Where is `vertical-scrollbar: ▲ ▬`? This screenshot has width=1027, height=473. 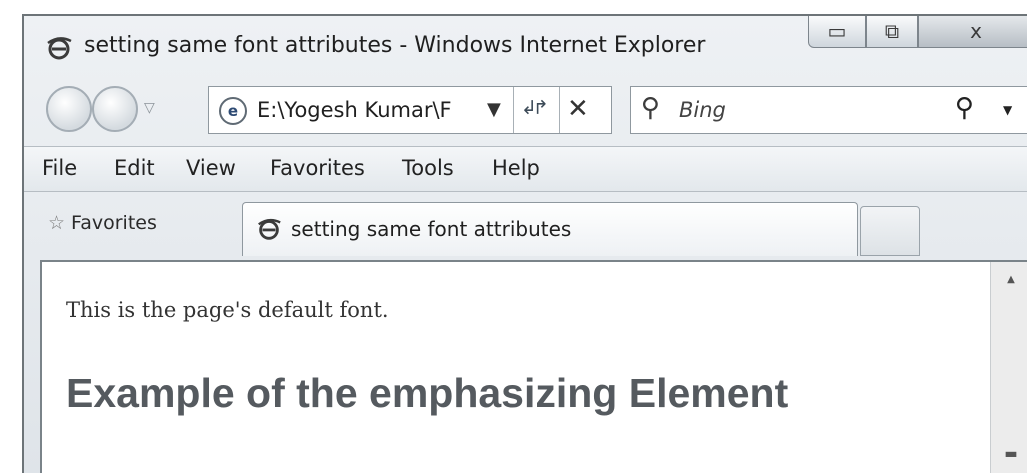 vertical-scrollbar: ▲ ▬ is located at coordinates (1008, 367).